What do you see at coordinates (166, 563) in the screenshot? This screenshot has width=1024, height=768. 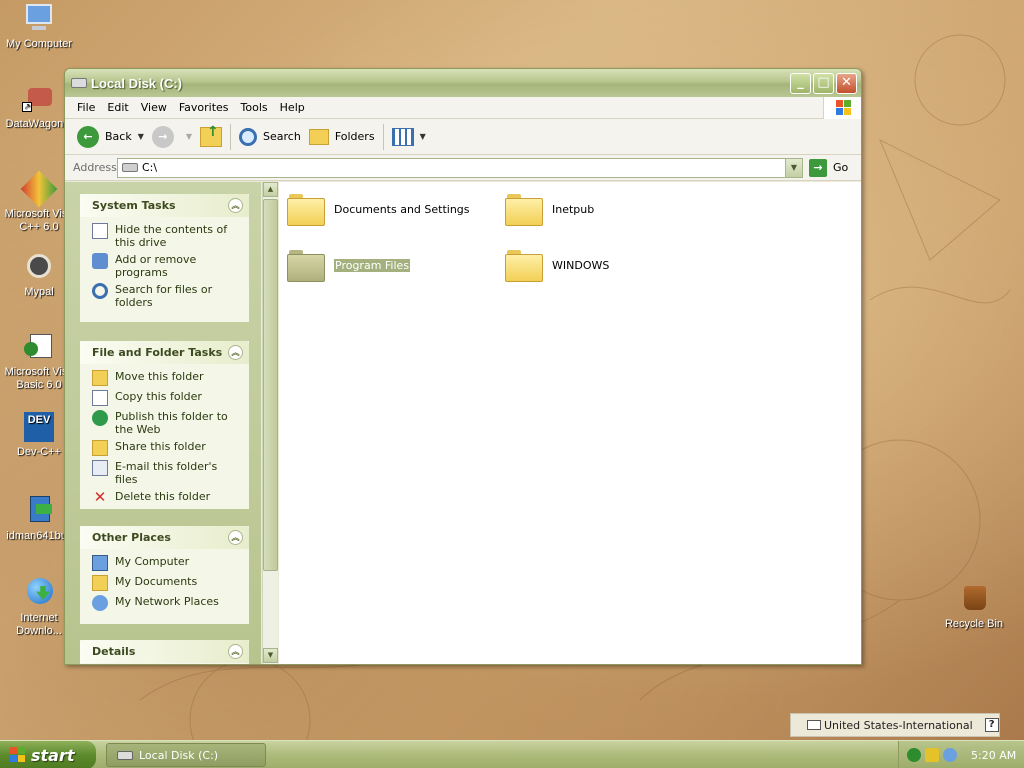 I see `place-my-computer: My Computer` at bounding box center [166, 563].